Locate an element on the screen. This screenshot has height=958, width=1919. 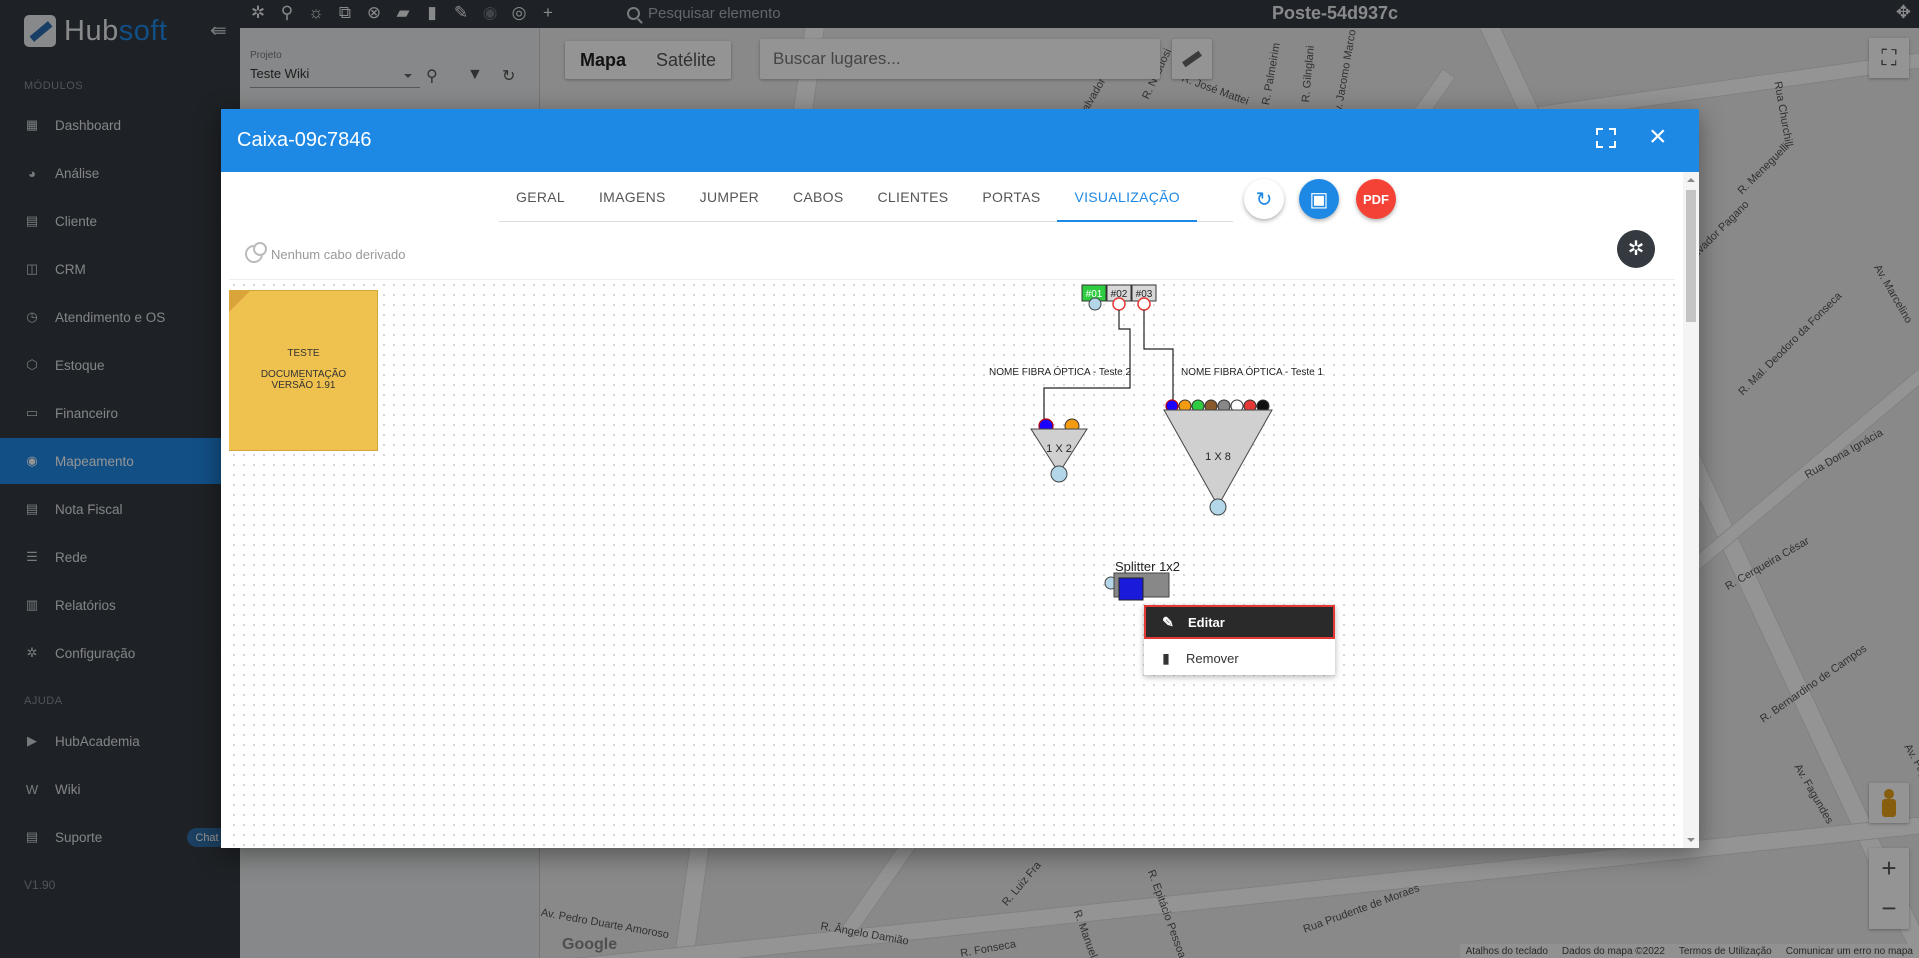
close-icon: × is located at coordinates (1658, 137).